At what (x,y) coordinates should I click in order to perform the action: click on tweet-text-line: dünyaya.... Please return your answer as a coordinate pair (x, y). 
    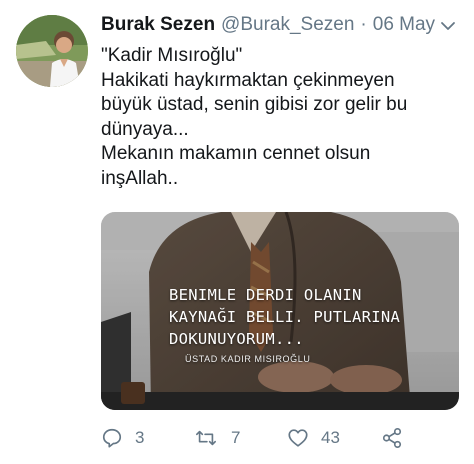
    Looking at the image, I should click on (145, 129).